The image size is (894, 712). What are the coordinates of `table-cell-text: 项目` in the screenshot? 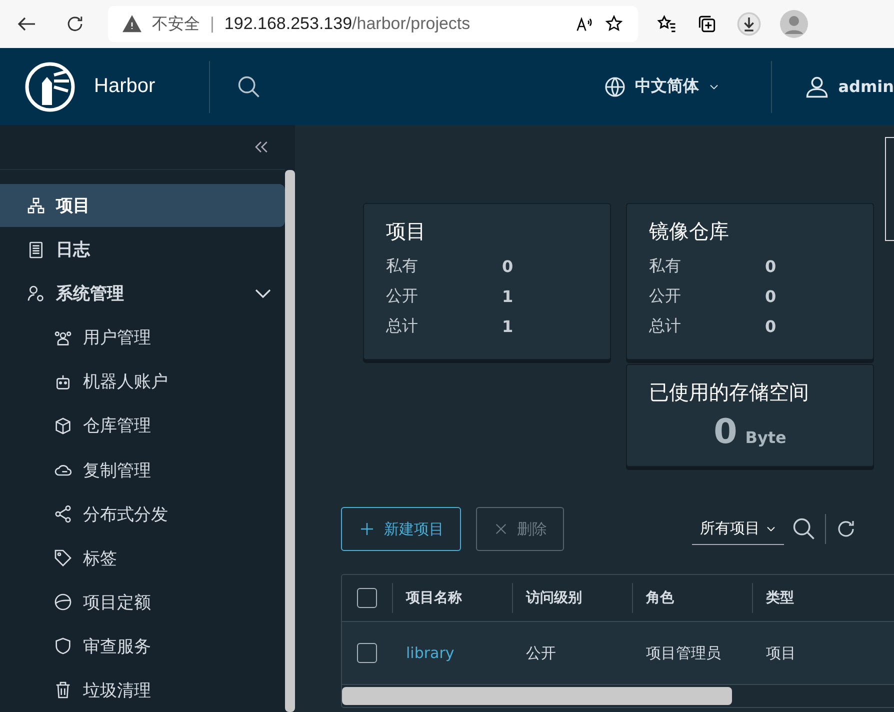 It's located at (781, 653).